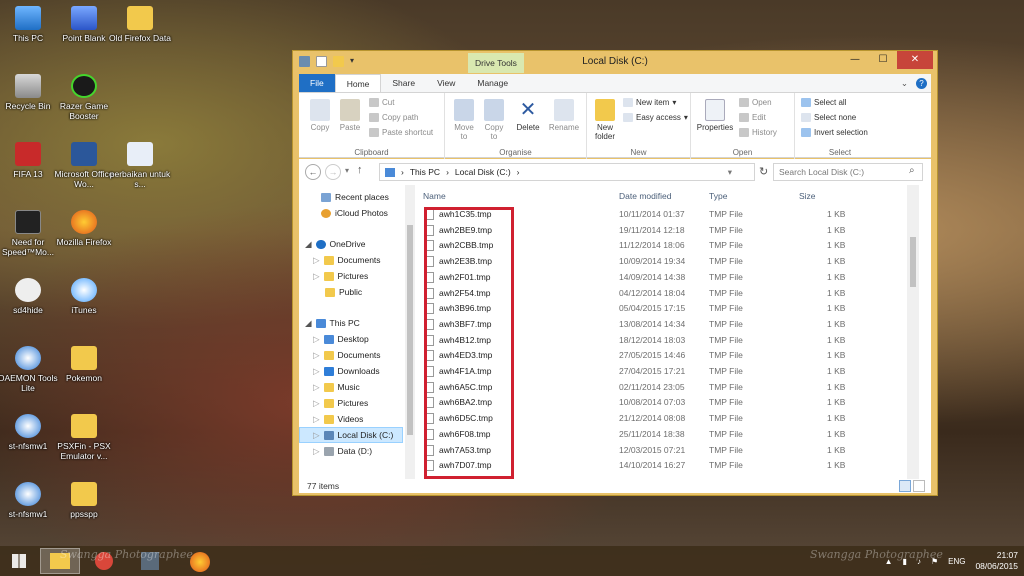 The width and height of the screenshot is (1024, 576). Describe the element at coordinates (84, 111) in the screenshot. I see `desktop-icon-label: Razer Game Booster` at that location.